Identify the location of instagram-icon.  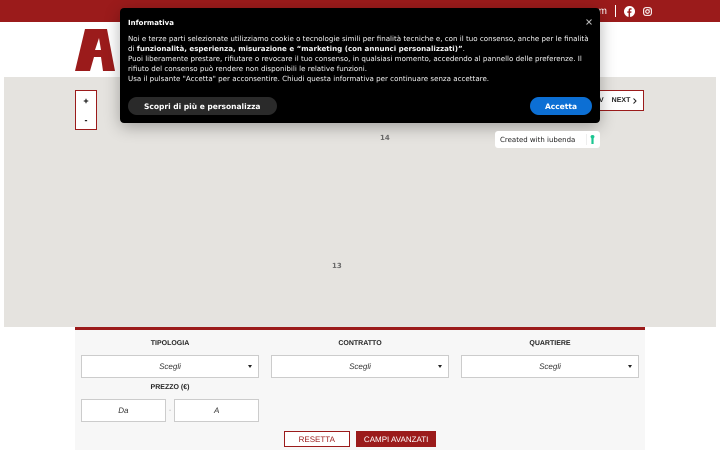
(647, 11).